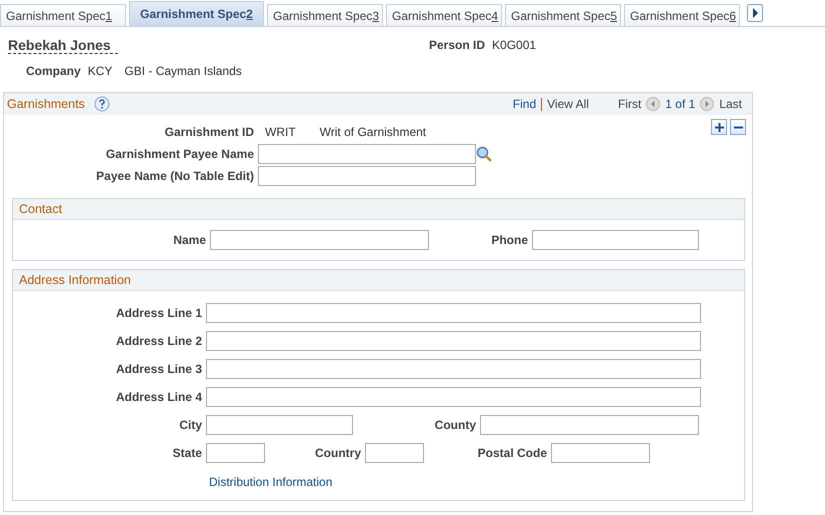 The height and width of the screenshot is (515, 825). Describe the element at coordinates (158, 341) in the screenshot. I see `field-label: Address Line 2` at that location.